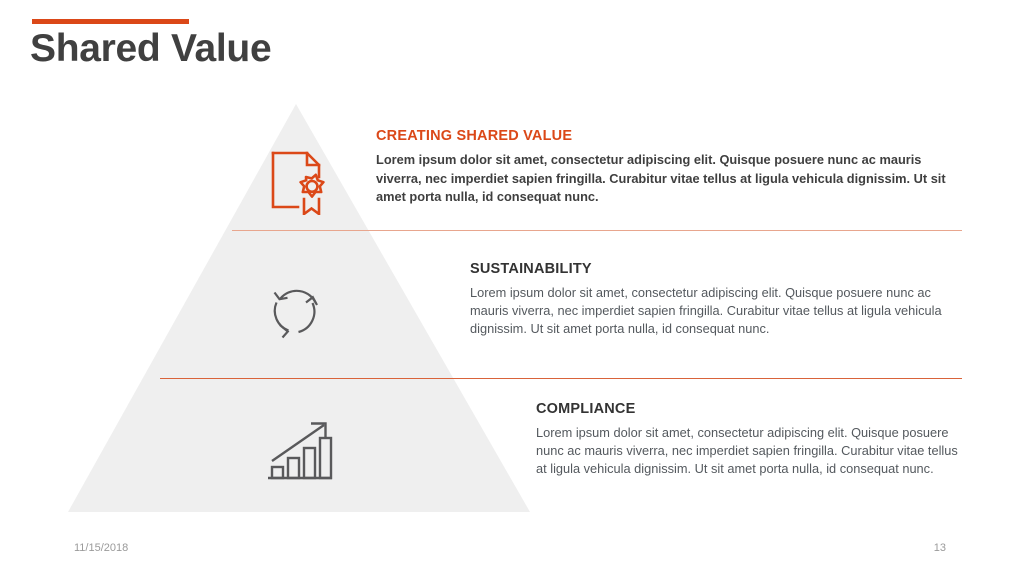 This screenshot has height=577, width=1020. Describe the element at coordinates (939, 548) in the screenshot. I see `footer-page-number: 13` at that location.